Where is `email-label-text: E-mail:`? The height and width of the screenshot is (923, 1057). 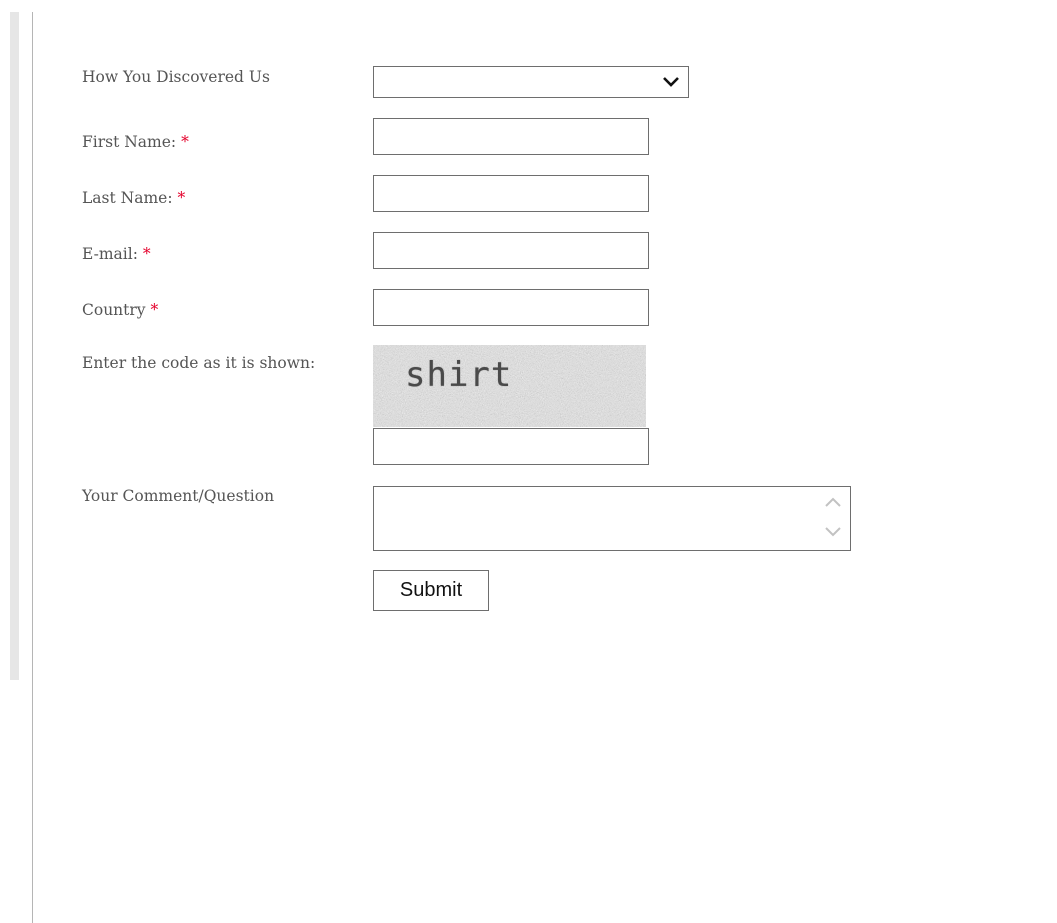
email-label-text: E-mail: is located at coordinates (110, 254).